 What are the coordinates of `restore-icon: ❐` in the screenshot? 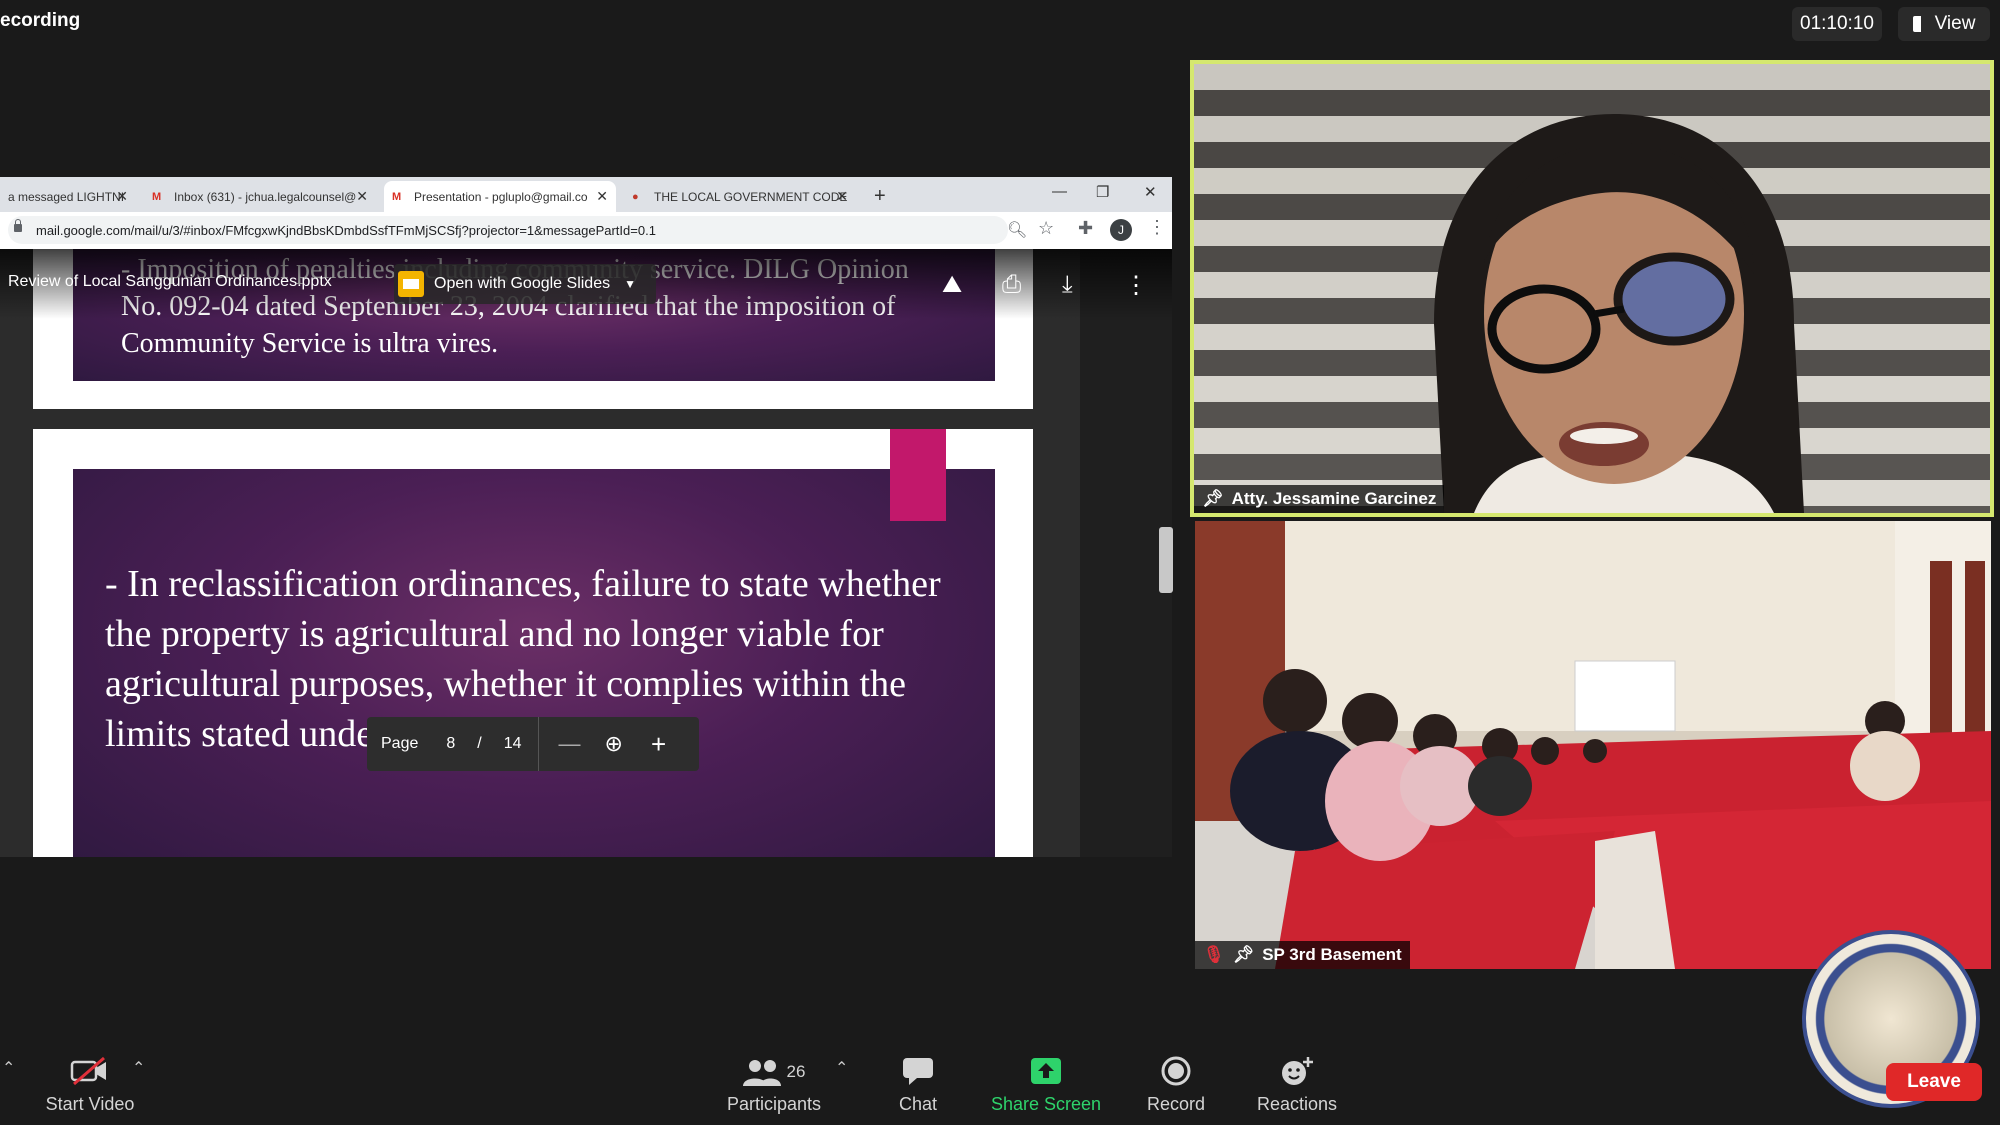 It's located at (1102, 192).